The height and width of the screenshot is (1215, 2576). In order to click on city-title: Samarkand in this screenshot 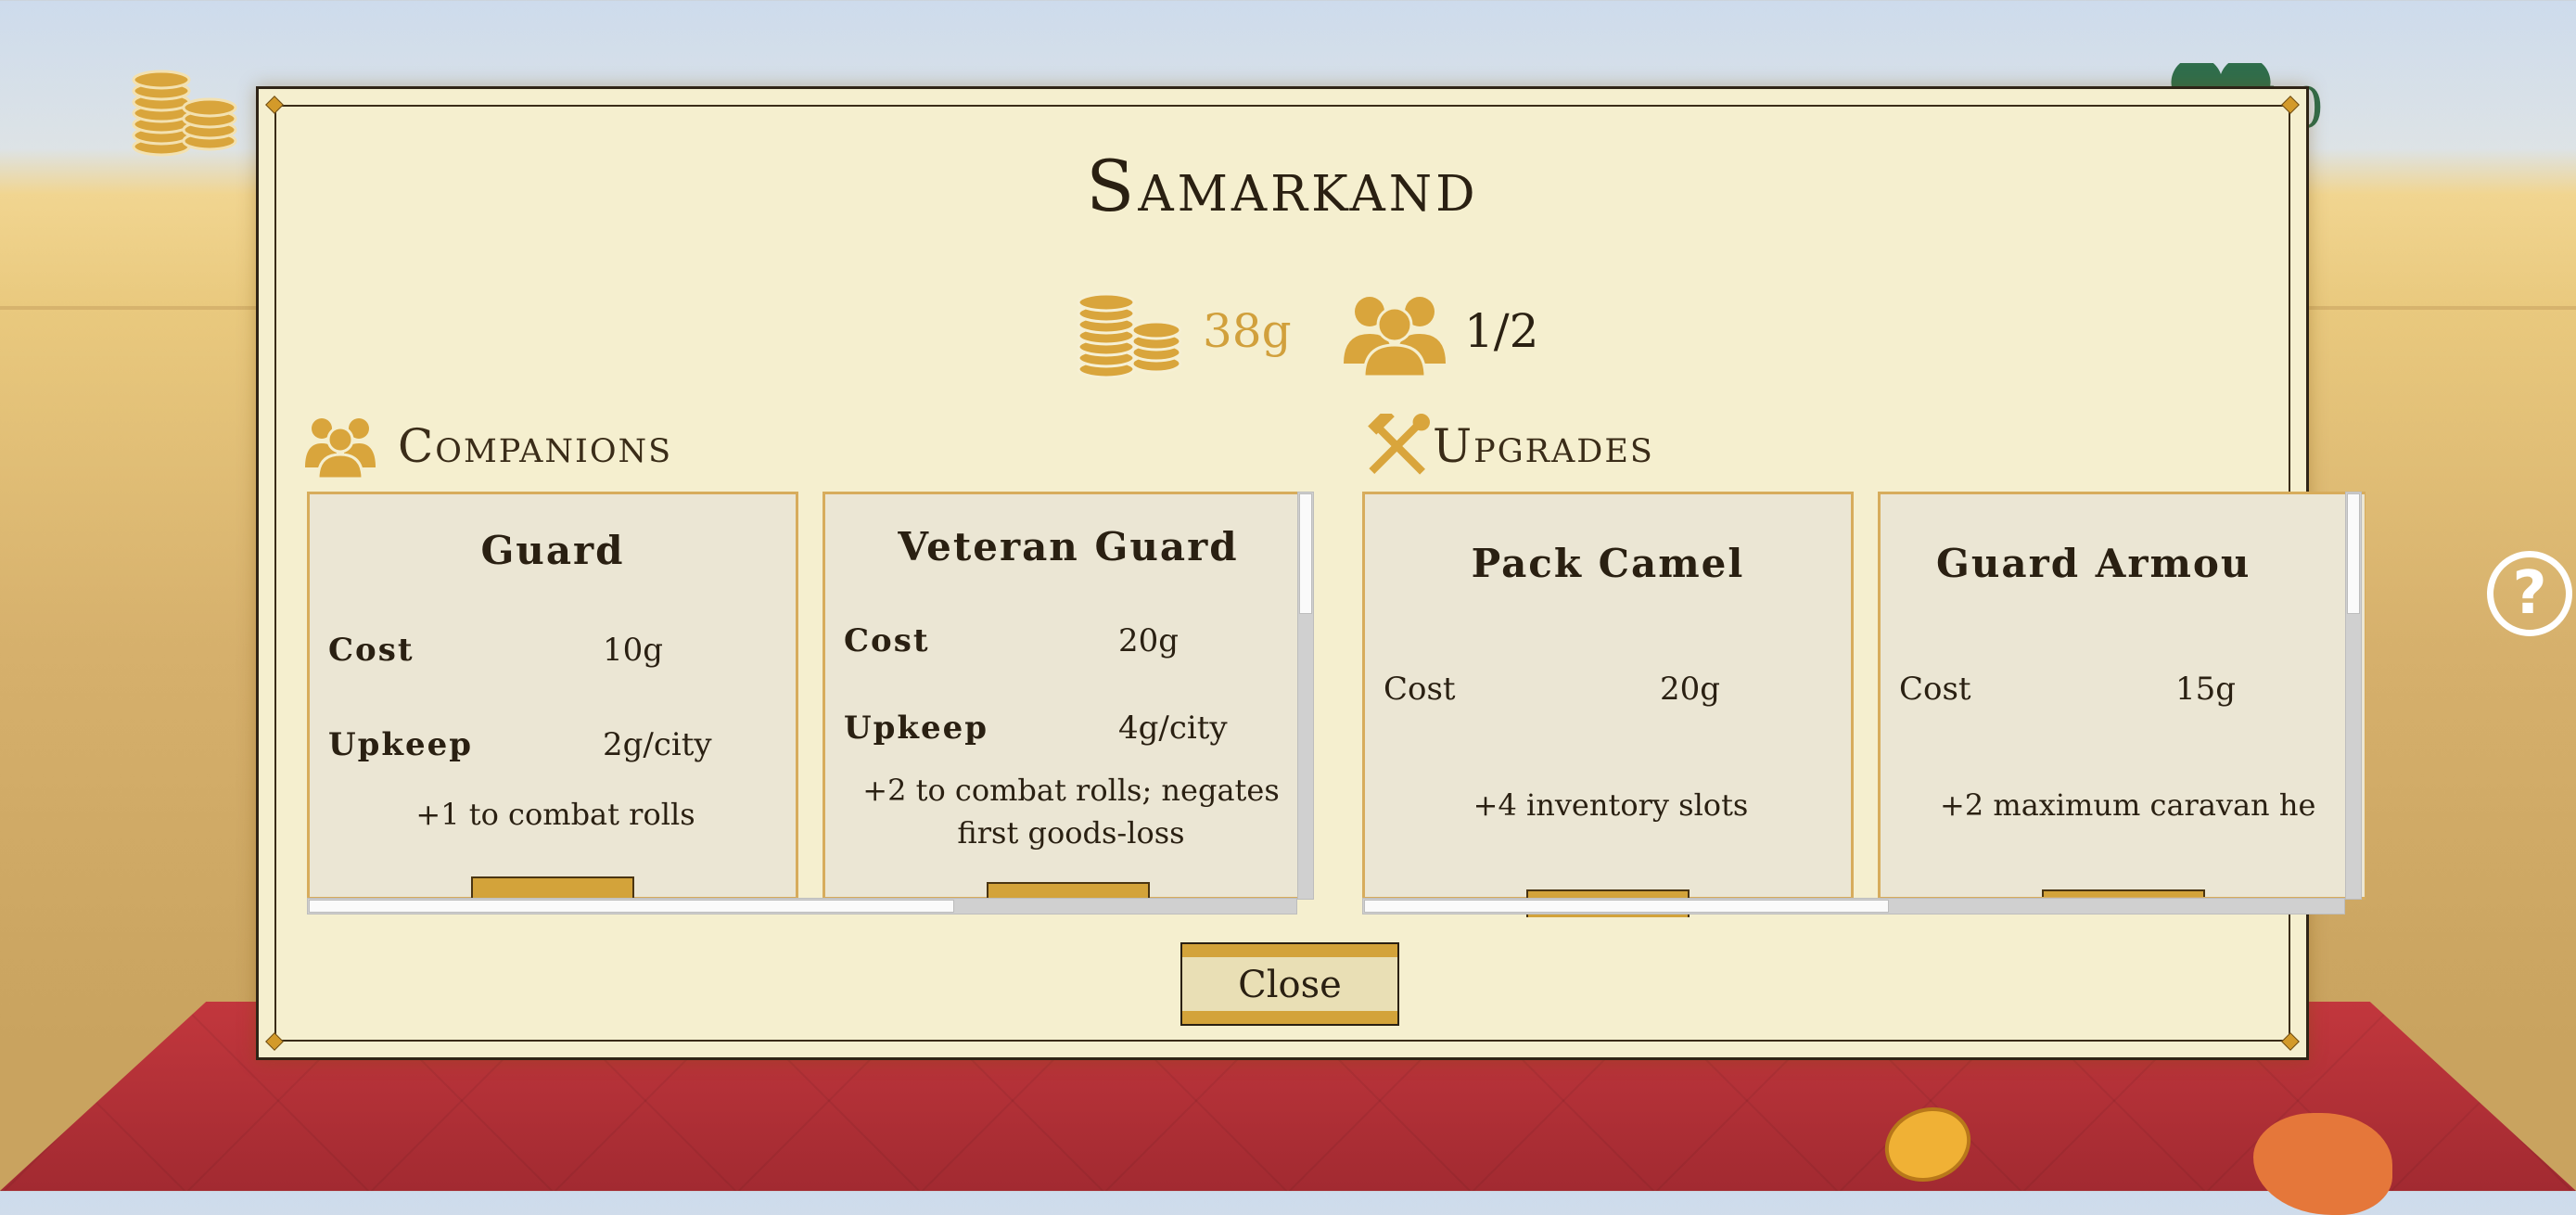, I will do `click(1283, 186)`.